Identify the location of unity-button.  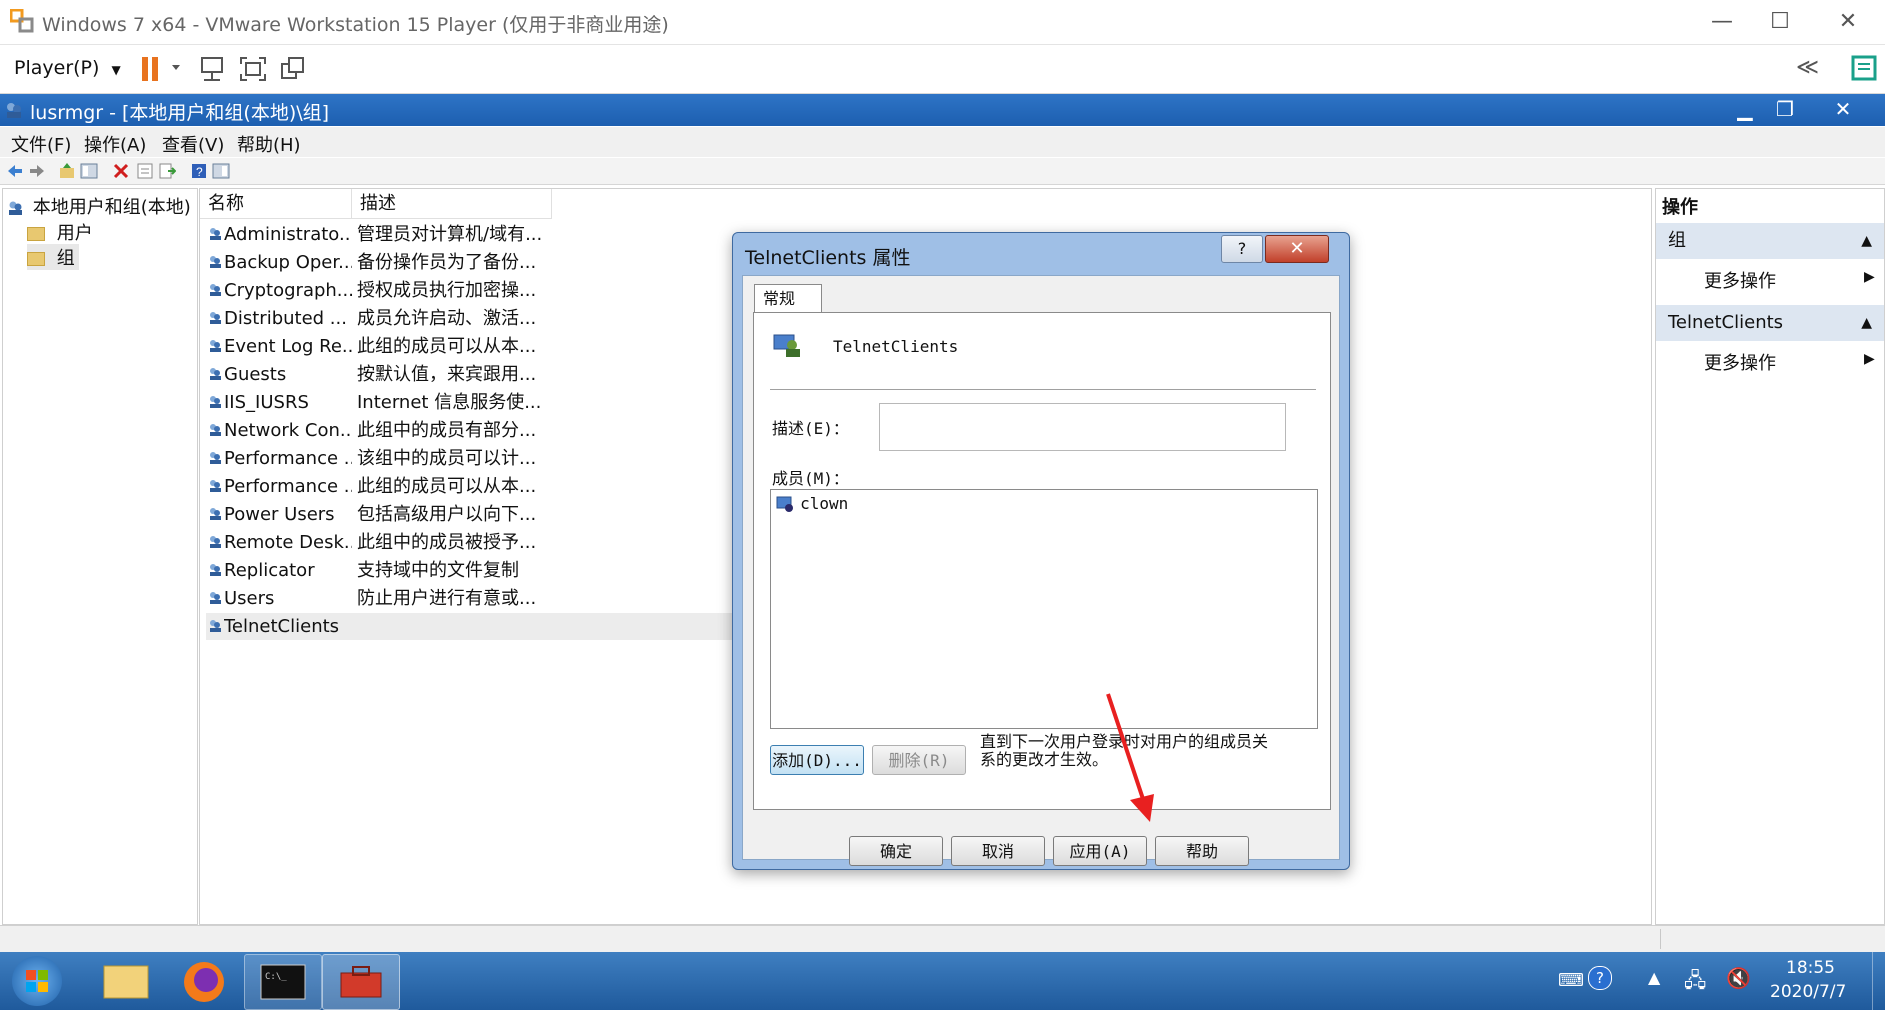
(293, 69).